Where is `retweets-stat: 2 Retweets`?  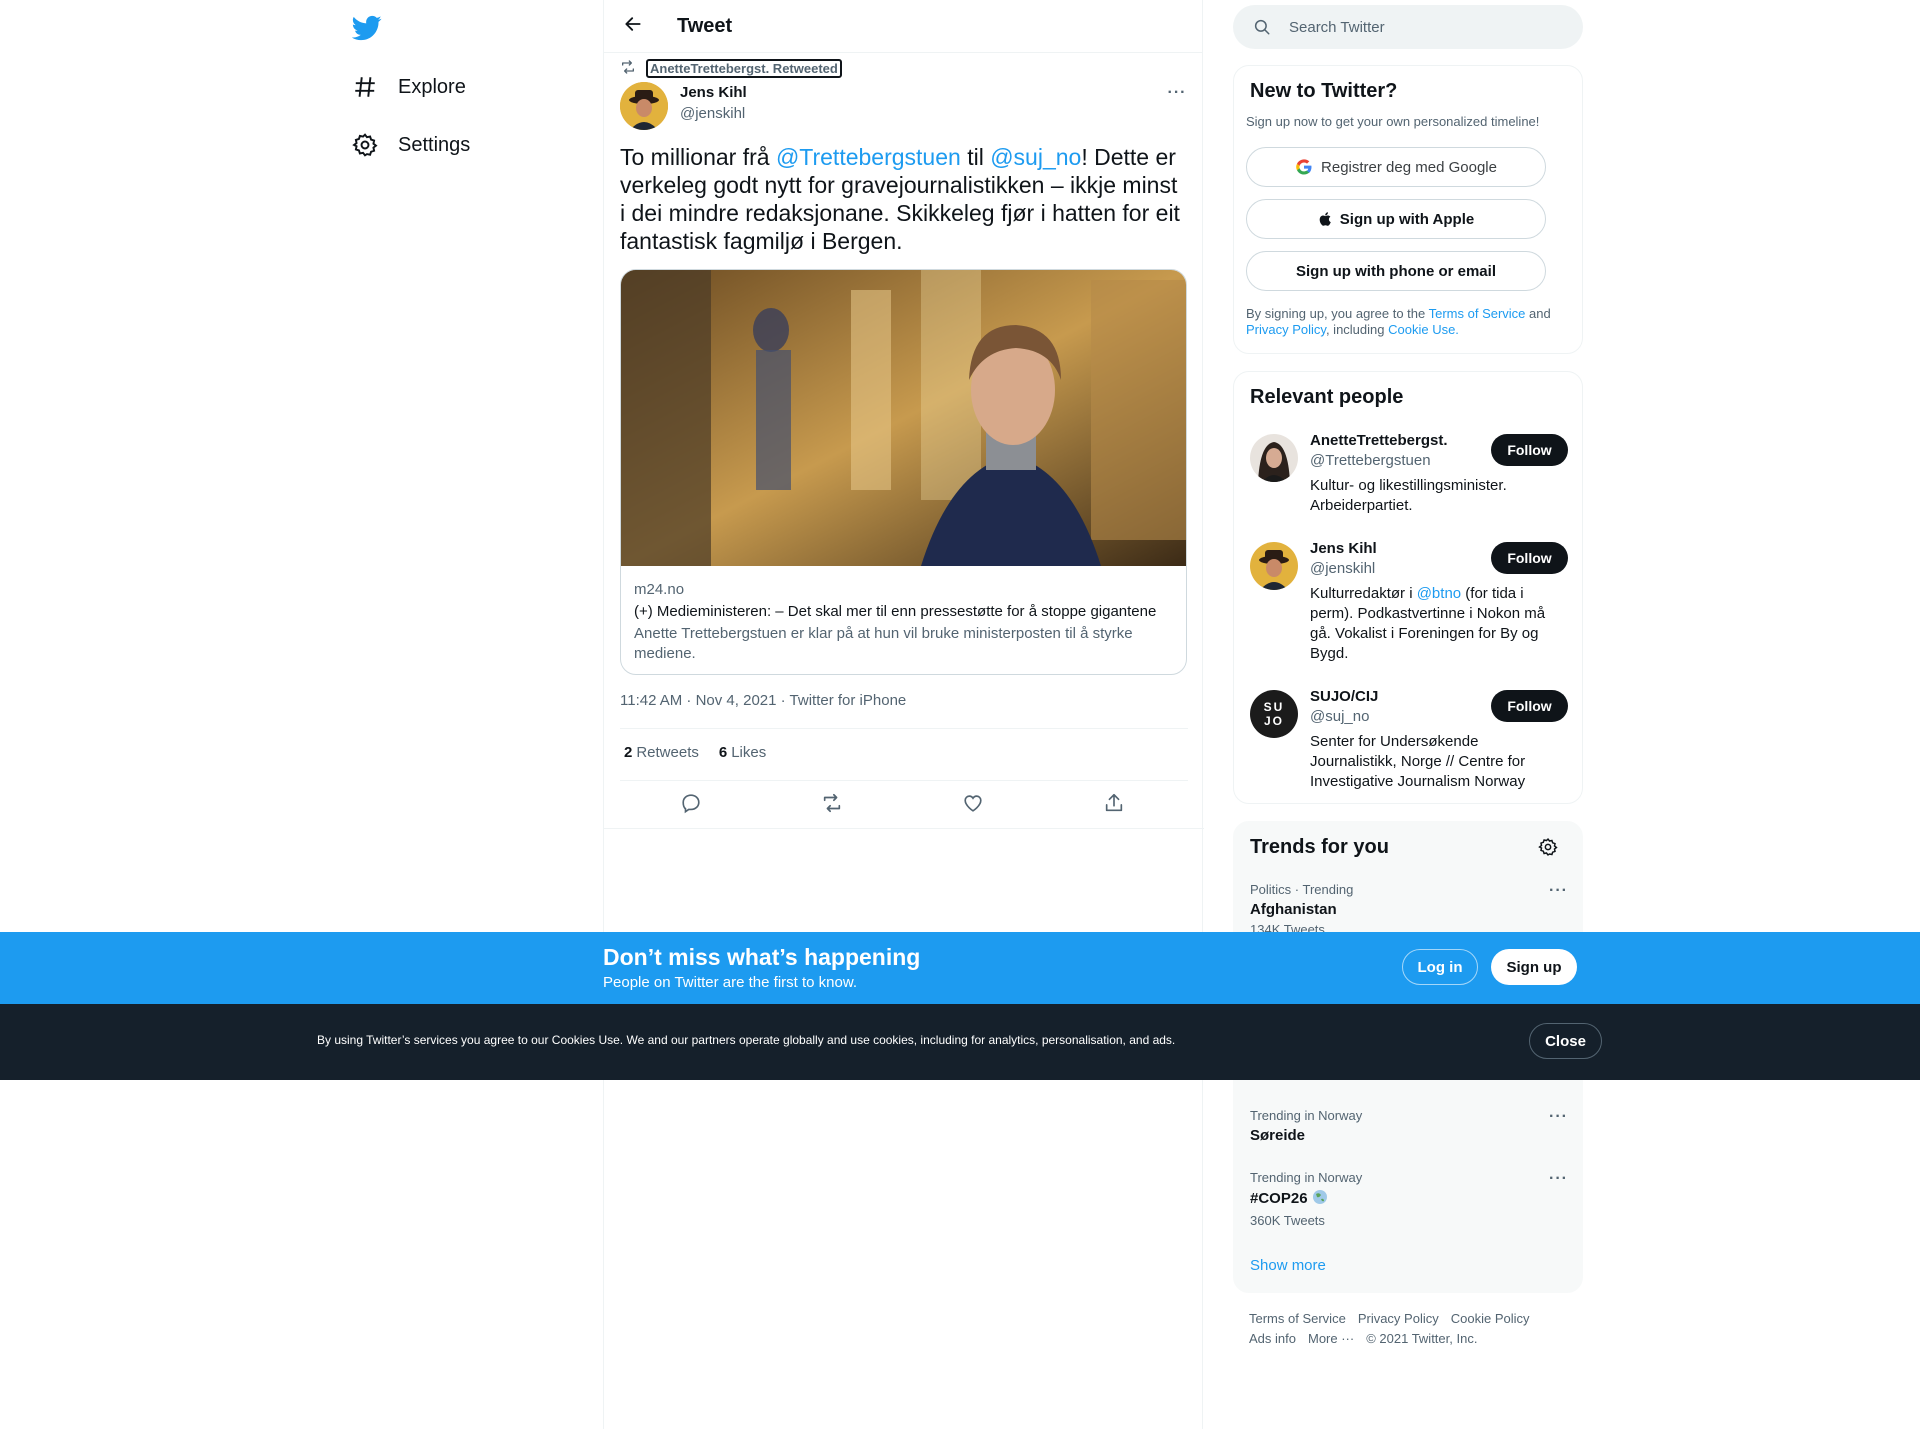
retweets-stat: 2 Retweets is located at coordinates (661, 752).